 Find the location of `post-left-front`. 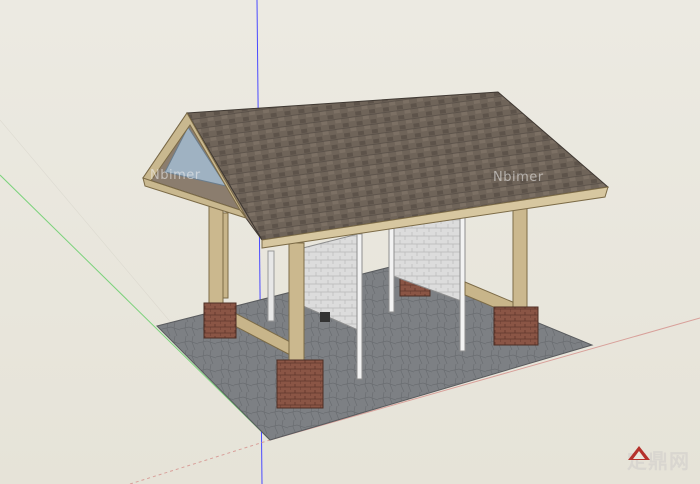

post-left-front is located at coordinates (216, 252).